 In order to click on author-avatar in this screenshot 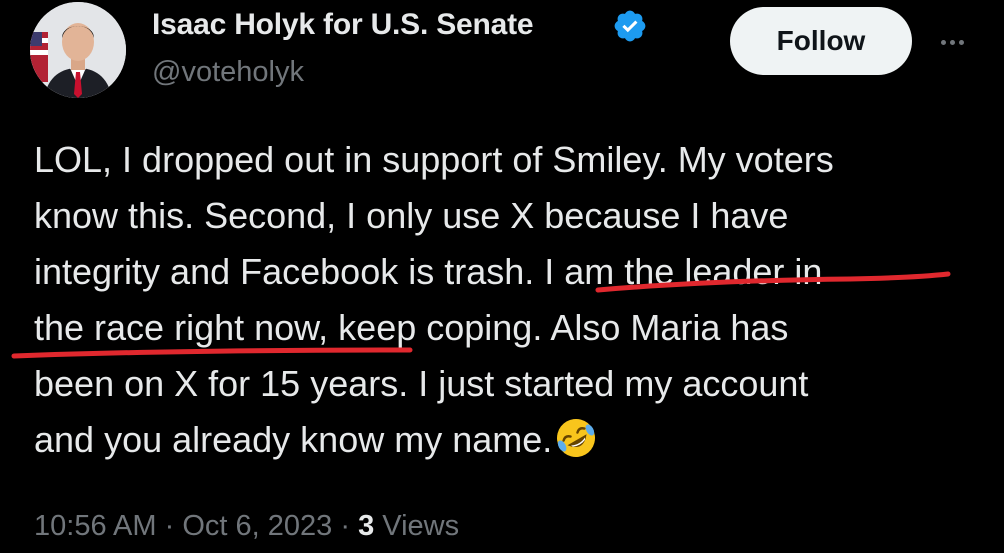, I will do `click(78, 50)`.